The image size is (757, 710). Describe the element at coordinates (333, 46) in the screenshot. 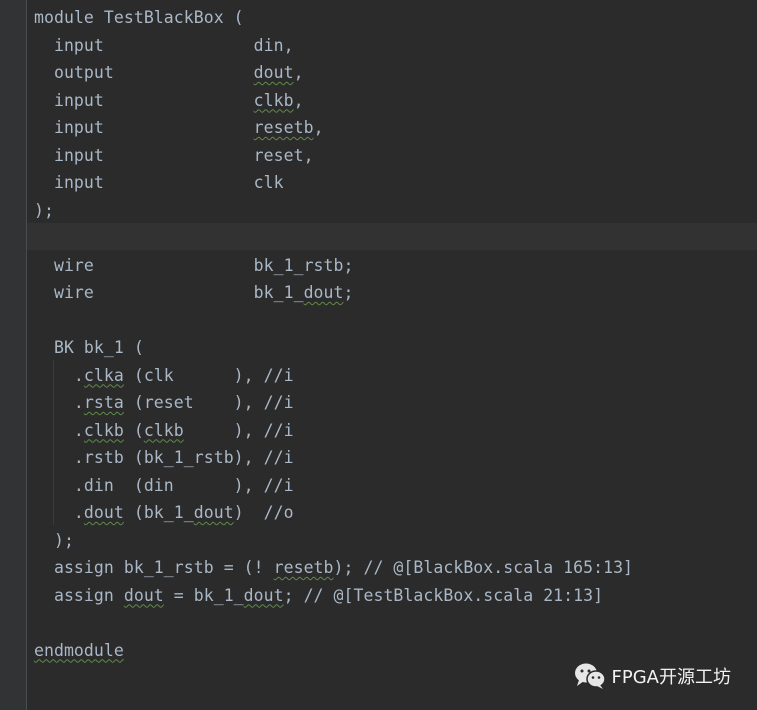

I see `code-line: input din,` at that location.